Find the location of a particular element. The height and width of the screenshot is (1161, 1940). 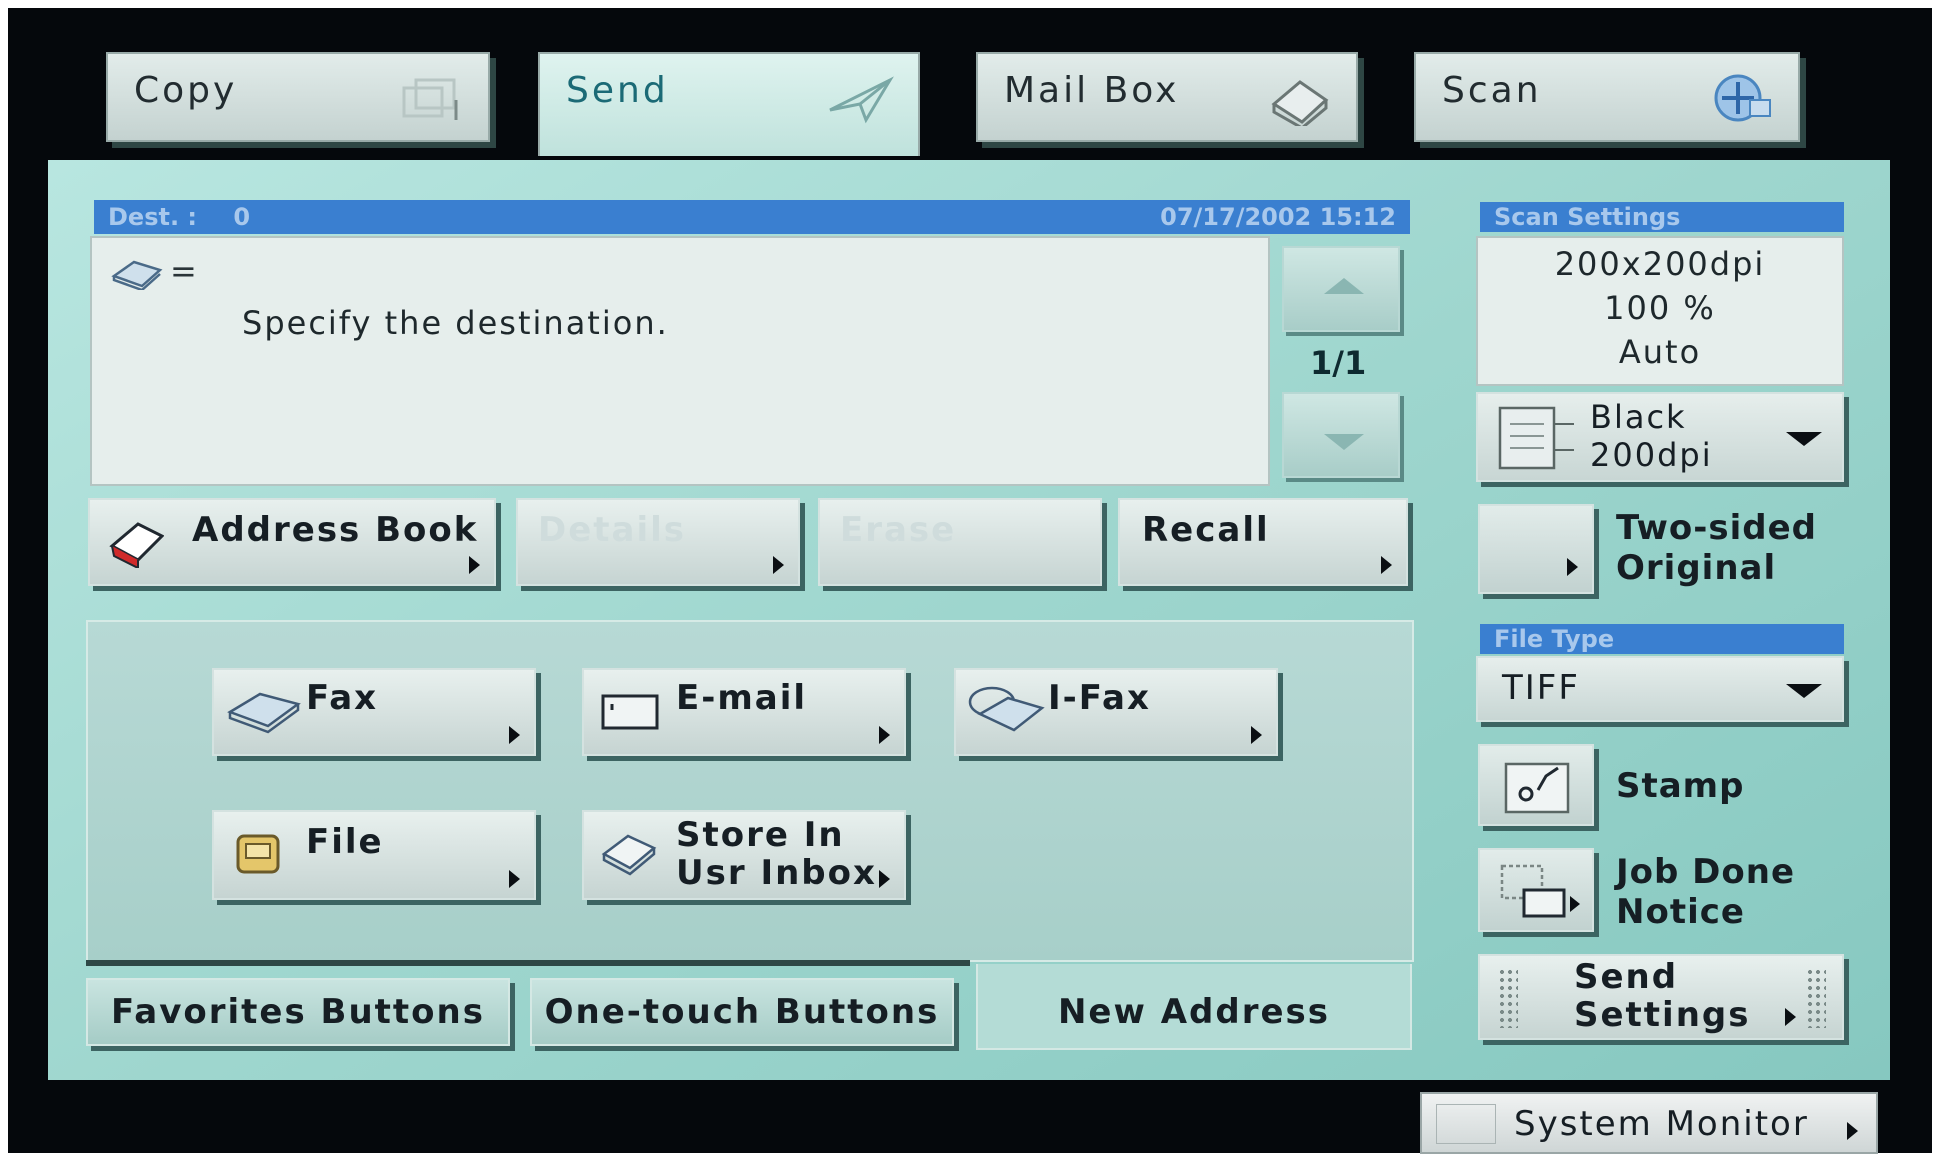

job-done-line1: Job Done is located at coordinates (1706, 872).